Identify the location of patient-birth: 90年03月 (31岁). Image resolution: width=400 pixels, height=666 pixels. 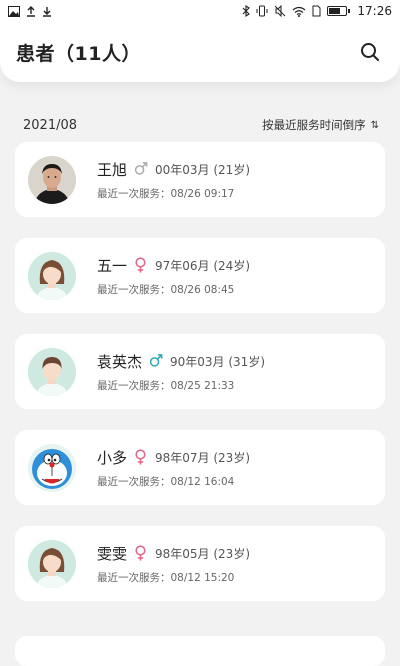
(218, 361).